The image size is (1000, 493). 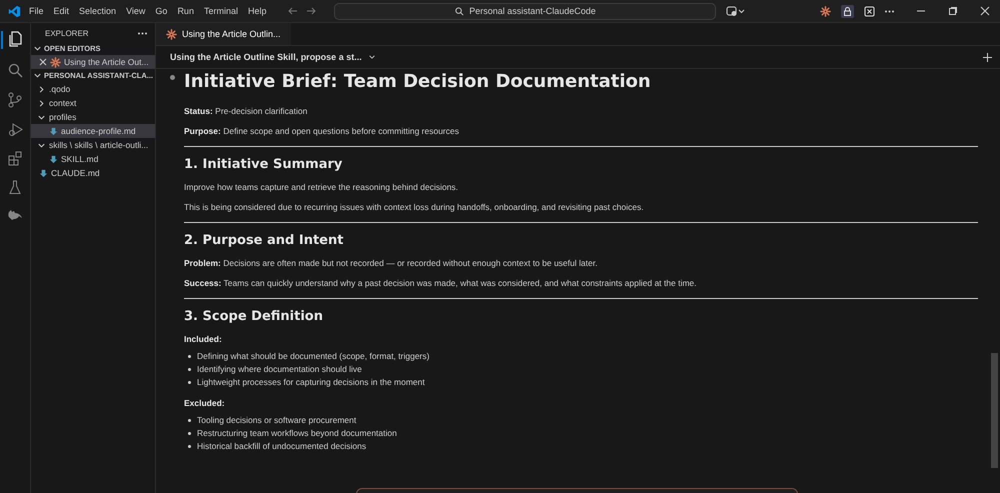 I want to click on section-heading: 1. Initiative Summary, so click(x=264, y=164).